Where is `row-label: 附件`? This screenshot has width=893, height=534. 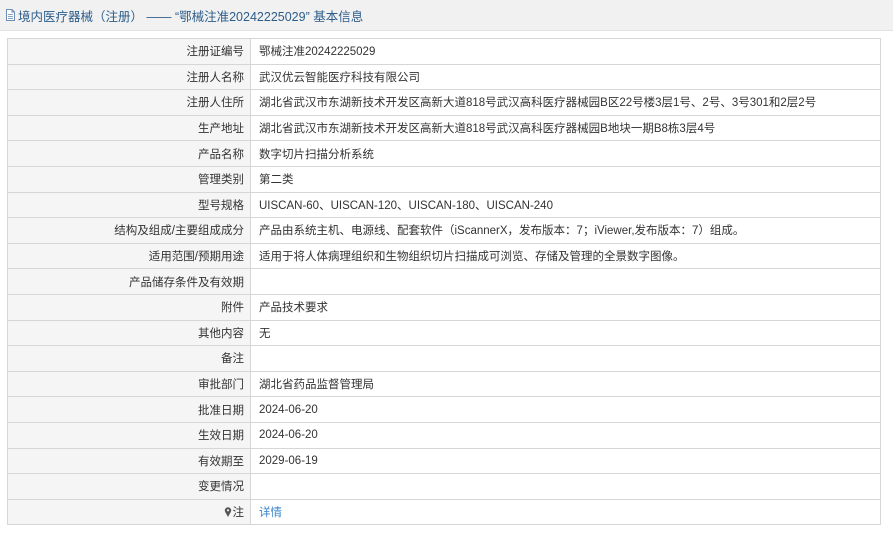
row-label: 附件 is located at coordinates (129, 307).